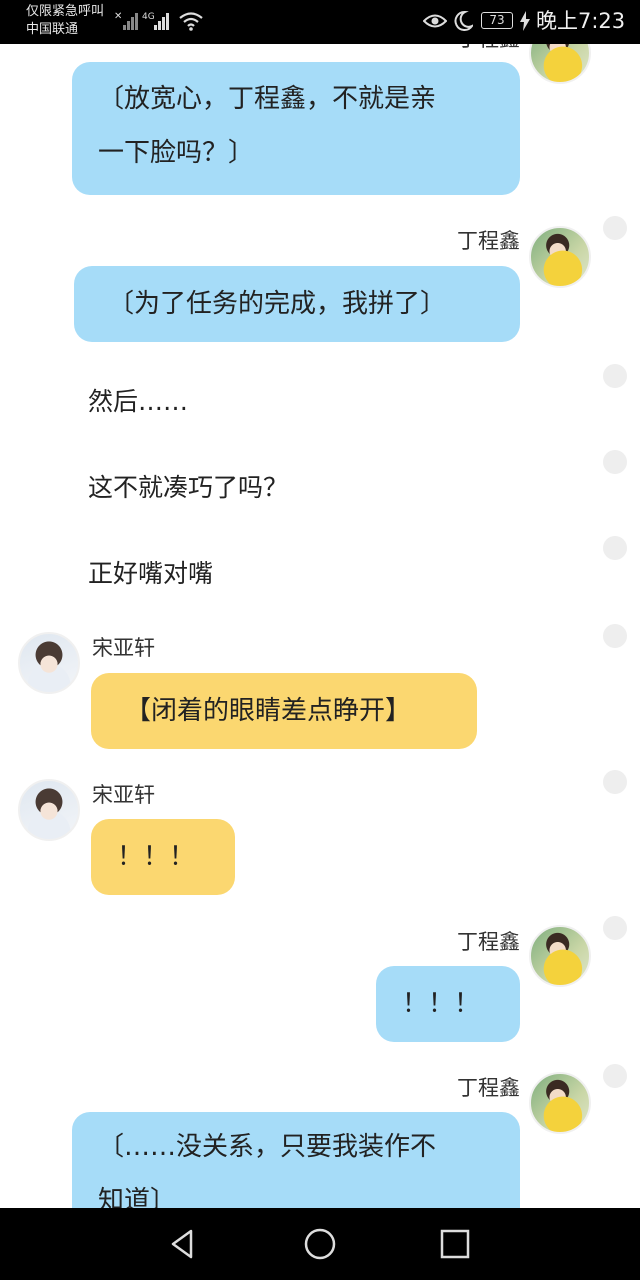  I want to click on recents-icon, so click(455, 1244).